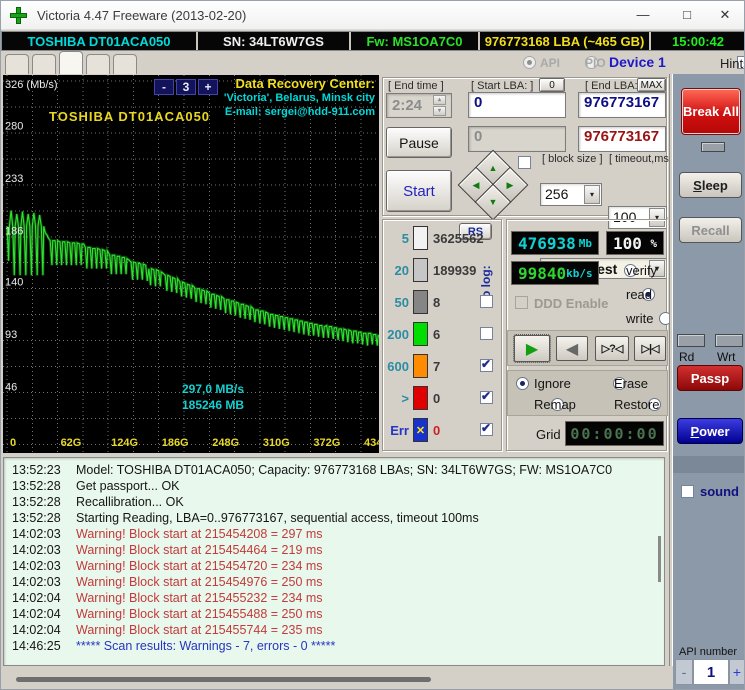 The image size is (745, 690). I want to click on tab-bar: API PIO Device 1 ✔ Hints, so click(372, 62).